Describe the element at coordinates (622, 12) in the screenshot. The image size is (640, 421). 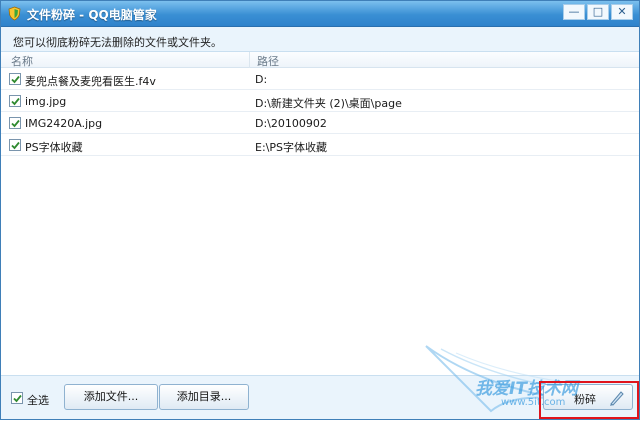
I see `close-button: ✕` at that location.